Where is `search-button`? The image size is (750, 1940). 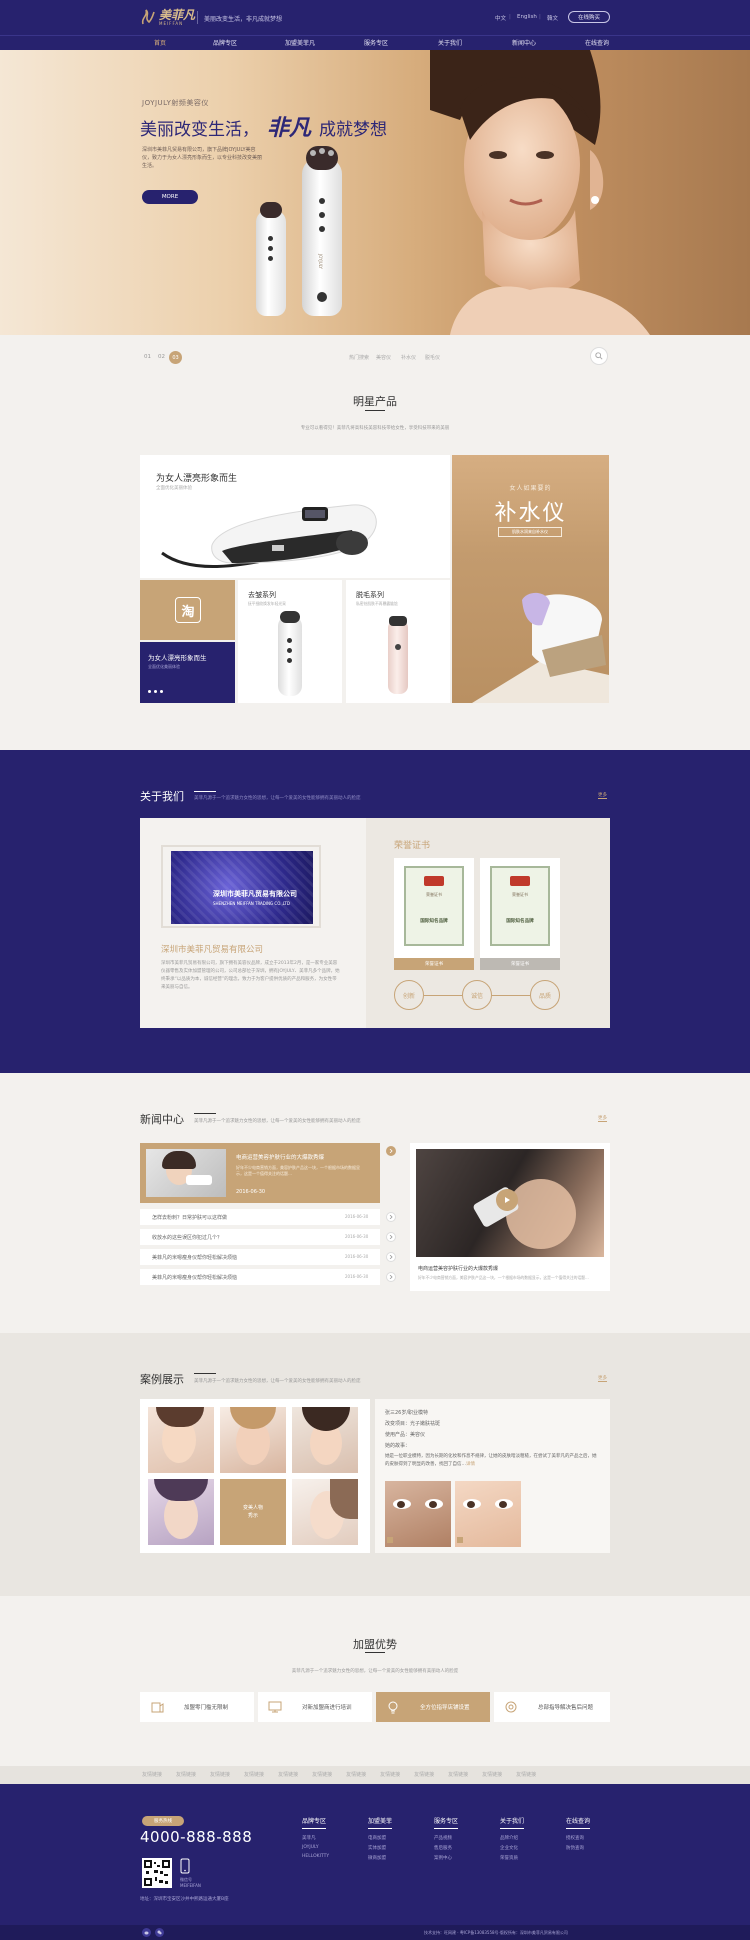 search-button is located at coordinates (599, 356).